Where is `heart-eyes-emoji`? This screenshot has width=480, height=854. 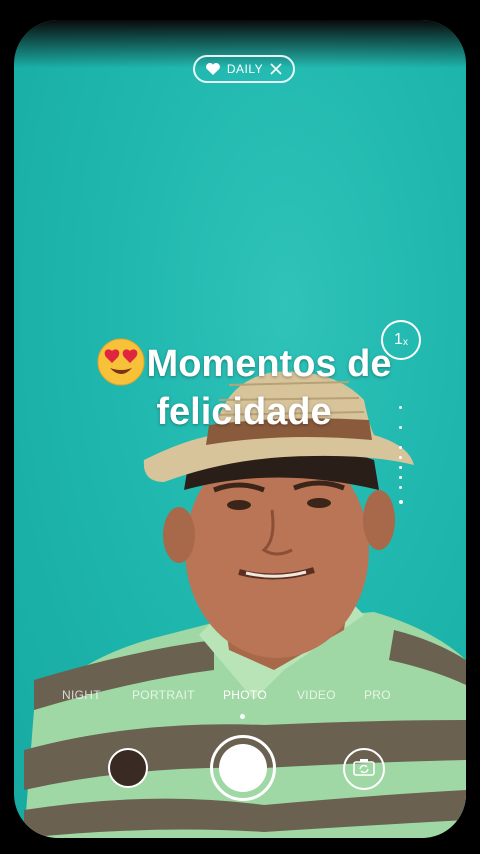 heart-eyes-emoji is located at coordinates (121, 362).